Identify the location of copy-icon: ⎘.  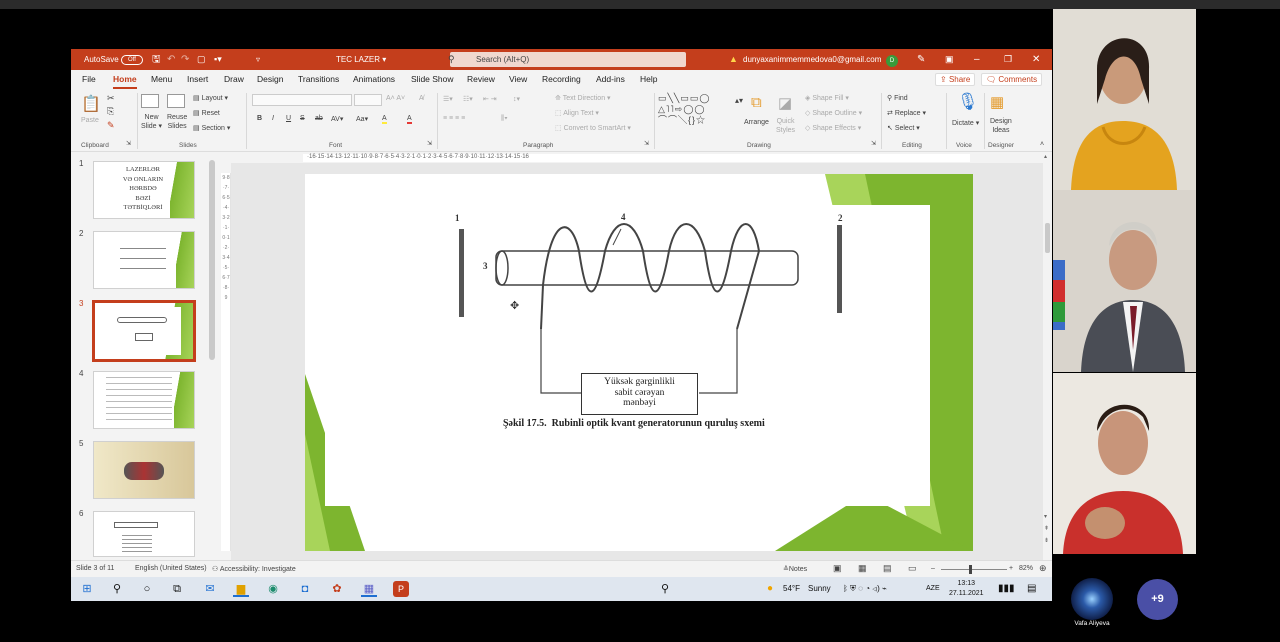
(110, 111).